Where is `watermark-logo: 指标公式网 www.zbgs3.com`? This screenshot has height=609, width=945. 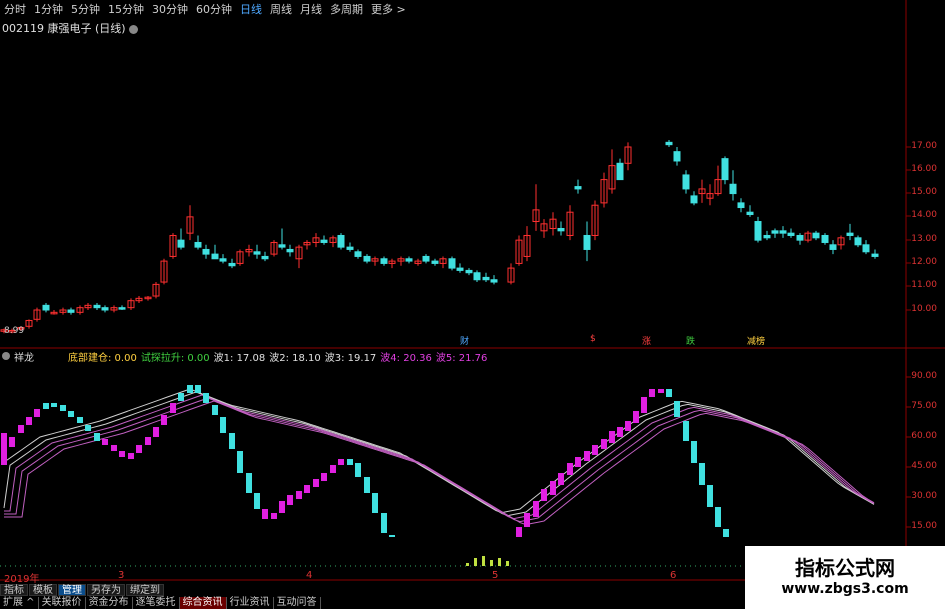 watermark-logo: 指标公式网 www.zbgs3.com is located at coordinates (845, 577).